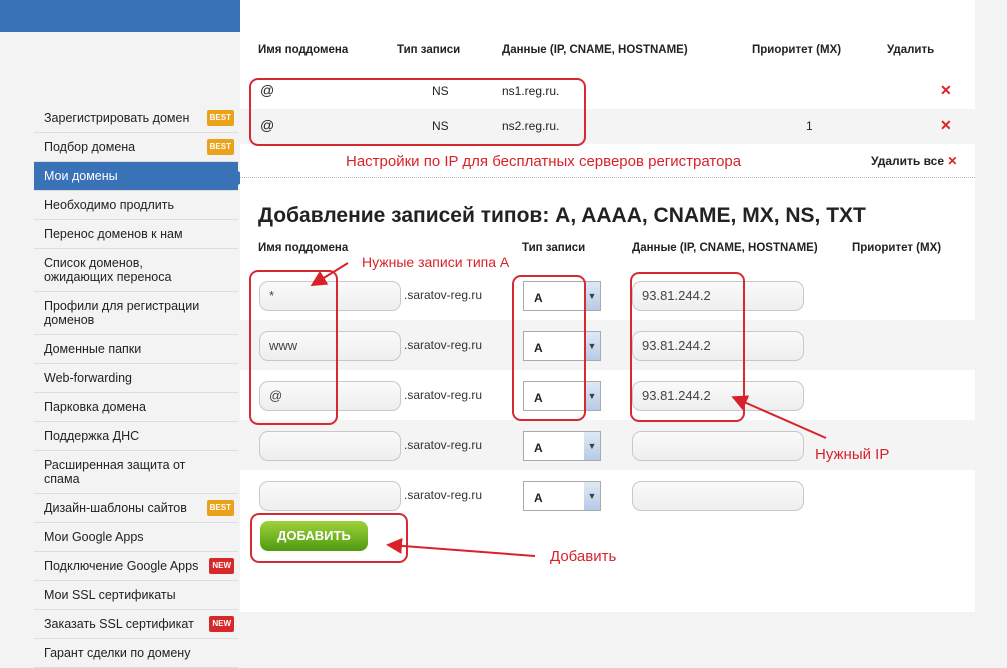  Describe the element at coordinates (117, 653) in the screenshot. I see `sidebar-item-label: Гарант сделки по домену` at that location.